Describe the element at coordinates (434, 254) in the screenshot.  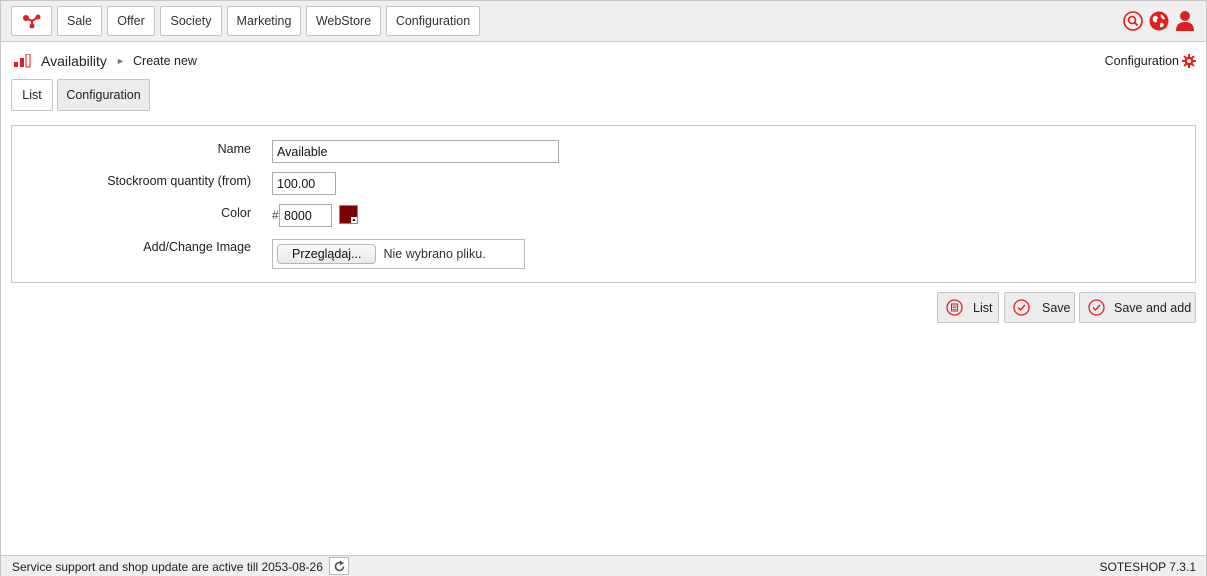
I see `file-status-text: Nie wybrano pliku.` at that location.